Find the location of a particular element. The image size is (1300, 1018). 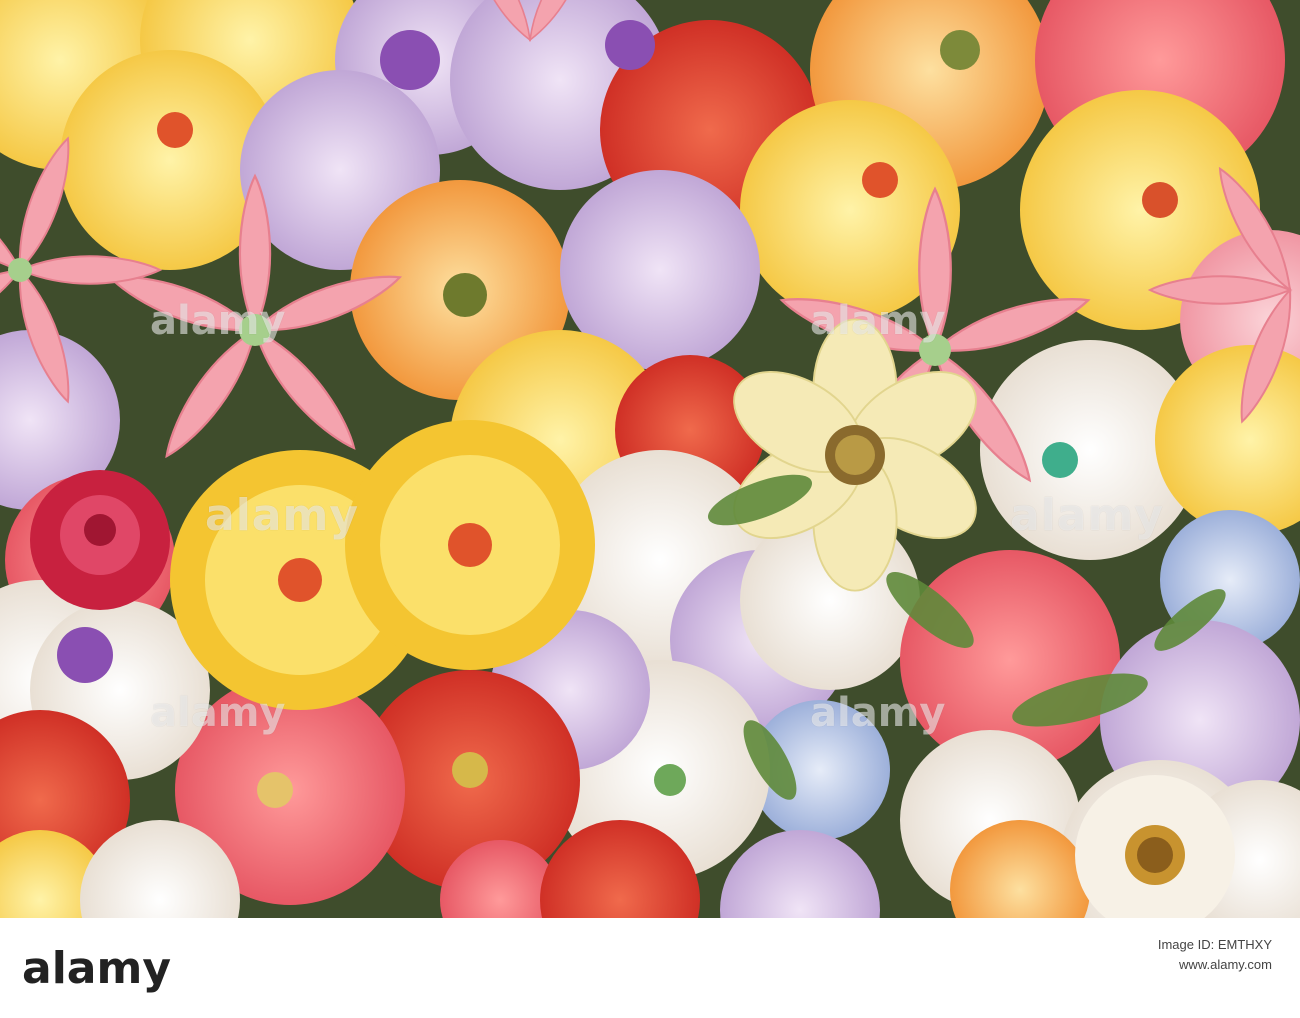

white-daisy is located at coordinates (1155, 855).